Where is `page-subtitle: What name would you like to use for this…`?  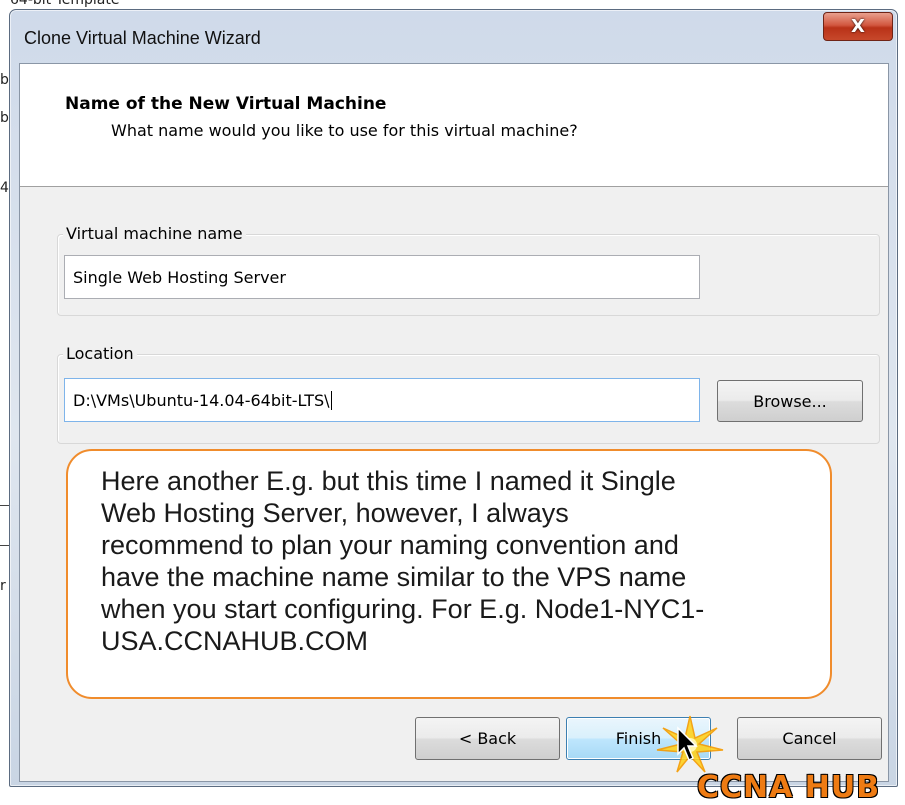
page-subtitle: What name would you like to use for this… is located at coordinates (344, 130).